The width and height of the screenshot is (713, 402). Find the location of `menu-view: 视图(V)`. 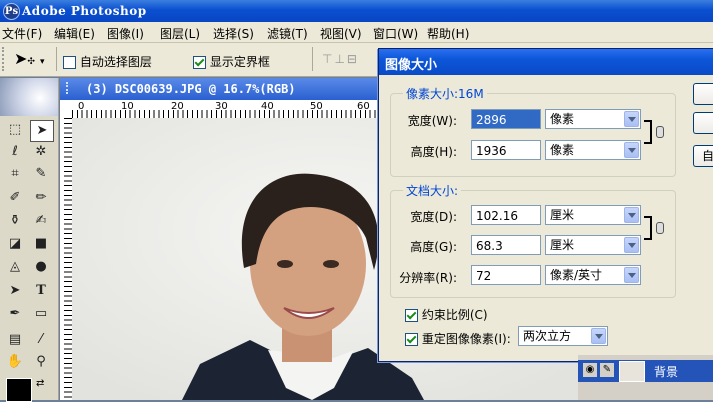

menu-view: 视图(V) is located at coordinates (341, 33).